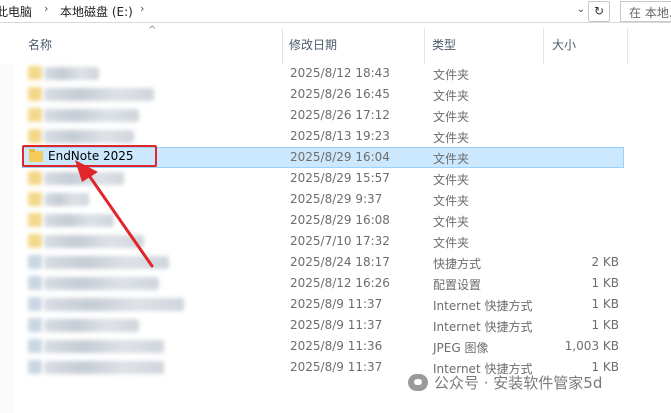 The image size is (671, 413). What do you see at coordinates (461, 348) in the screenshot?
I see `file-type: JPEG 图像` at bounding box center [461, 348].